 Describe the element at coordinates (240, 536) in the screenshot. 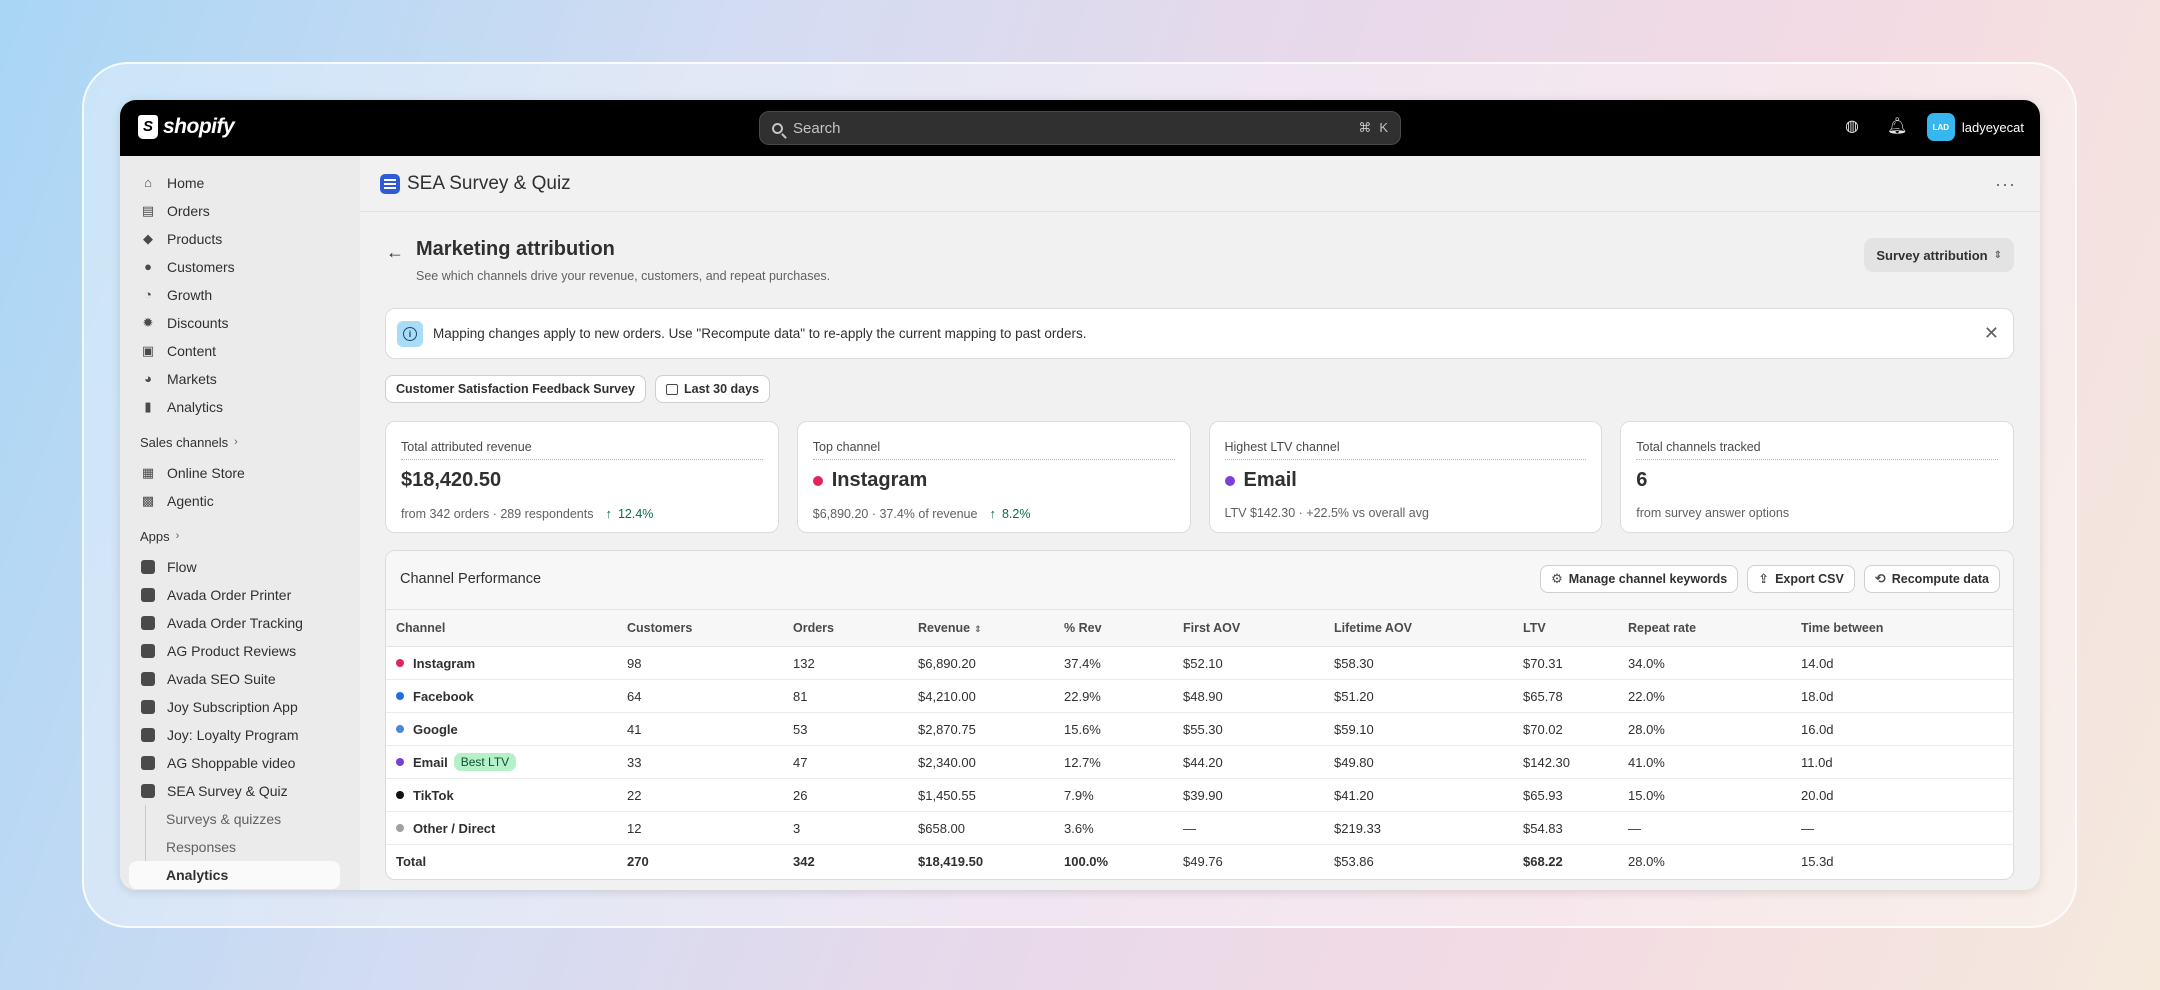

I see `apps-section: Apps ›` at that location.